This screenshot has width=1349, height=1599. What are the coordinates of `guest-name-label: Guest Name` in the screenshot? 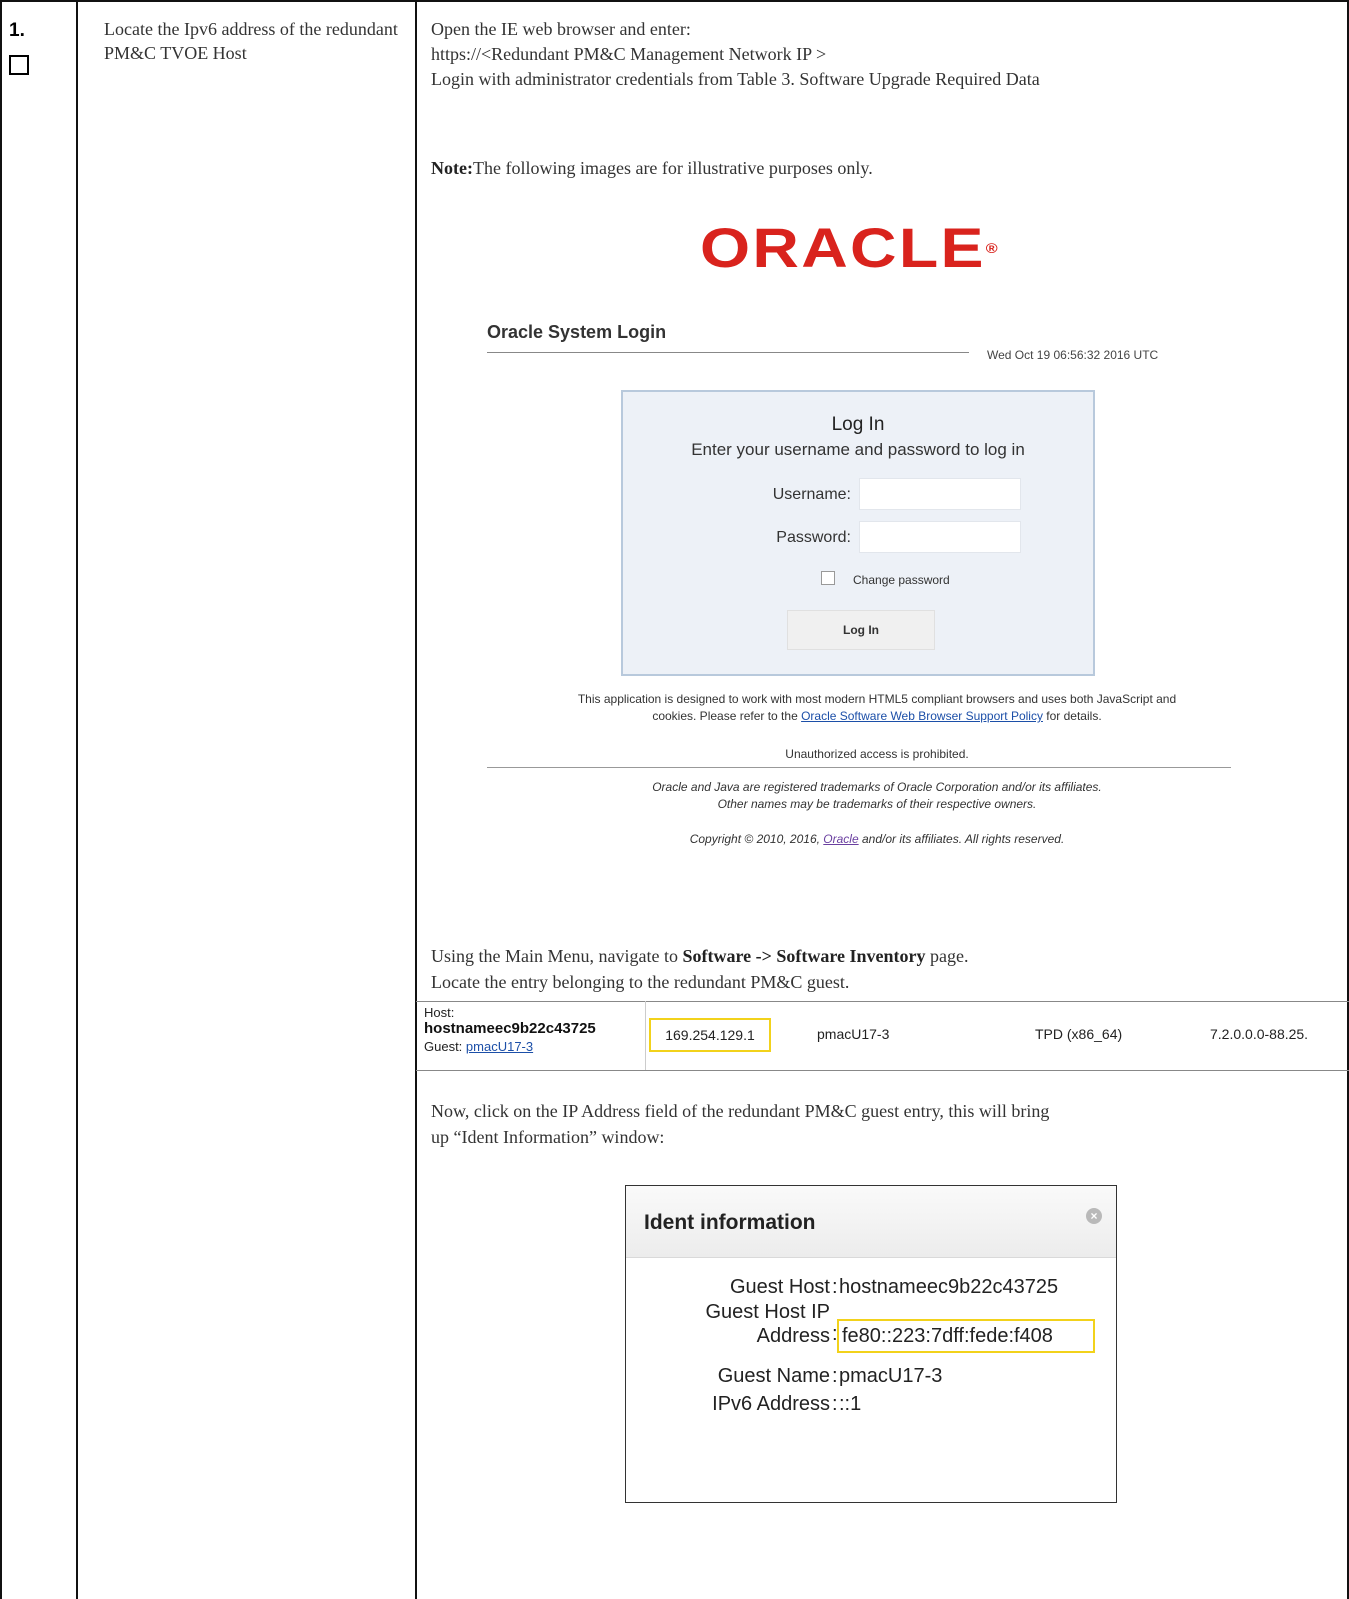 It's located at (773, 1376).